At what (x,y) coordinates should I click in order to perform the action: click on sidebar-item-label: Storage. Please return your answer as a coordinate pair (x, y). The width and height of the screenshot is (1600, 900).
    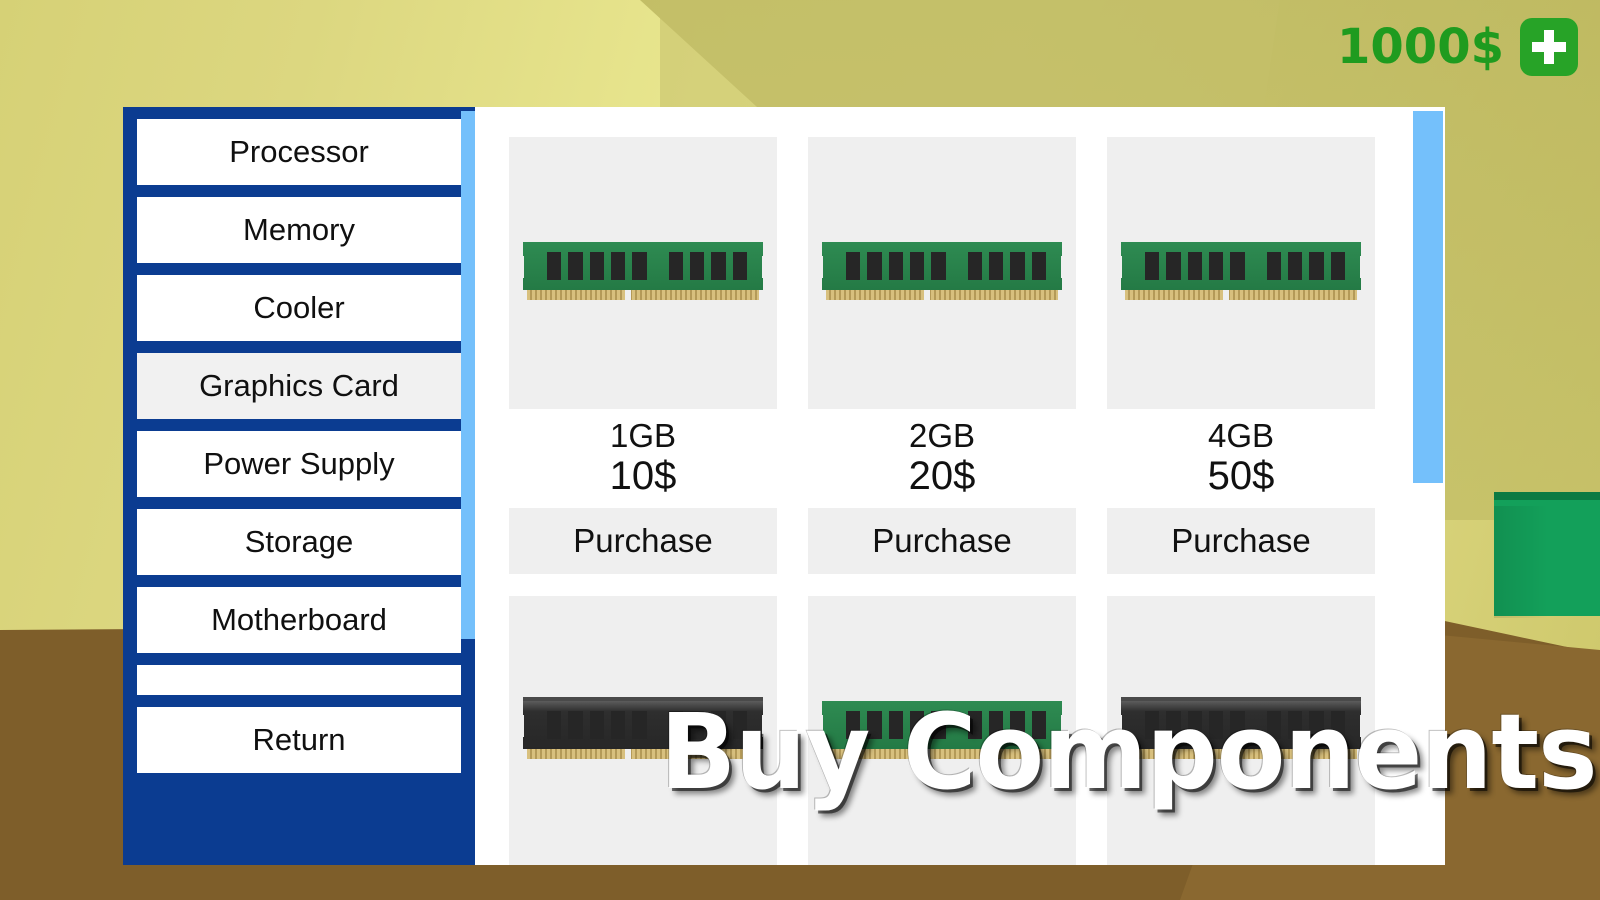
    Looking at the image, I should click on (299, 541).